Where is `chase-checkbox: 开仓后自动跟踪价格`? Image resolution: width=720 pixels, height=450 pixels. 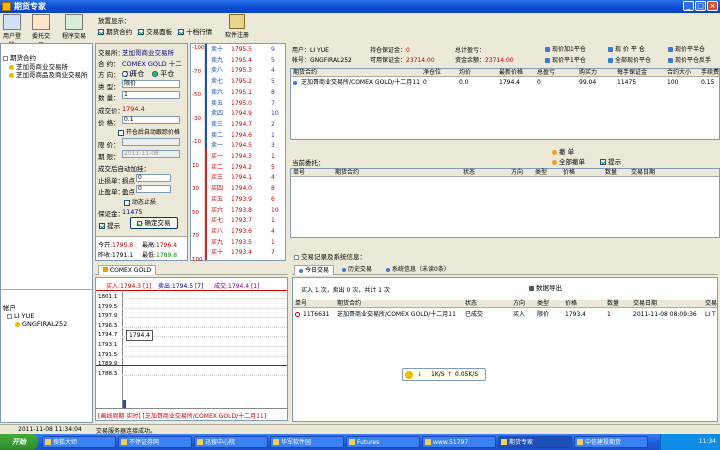 chase-checkbox: 开仓后自动跟踪价格 is located at coordinates (149, 131).